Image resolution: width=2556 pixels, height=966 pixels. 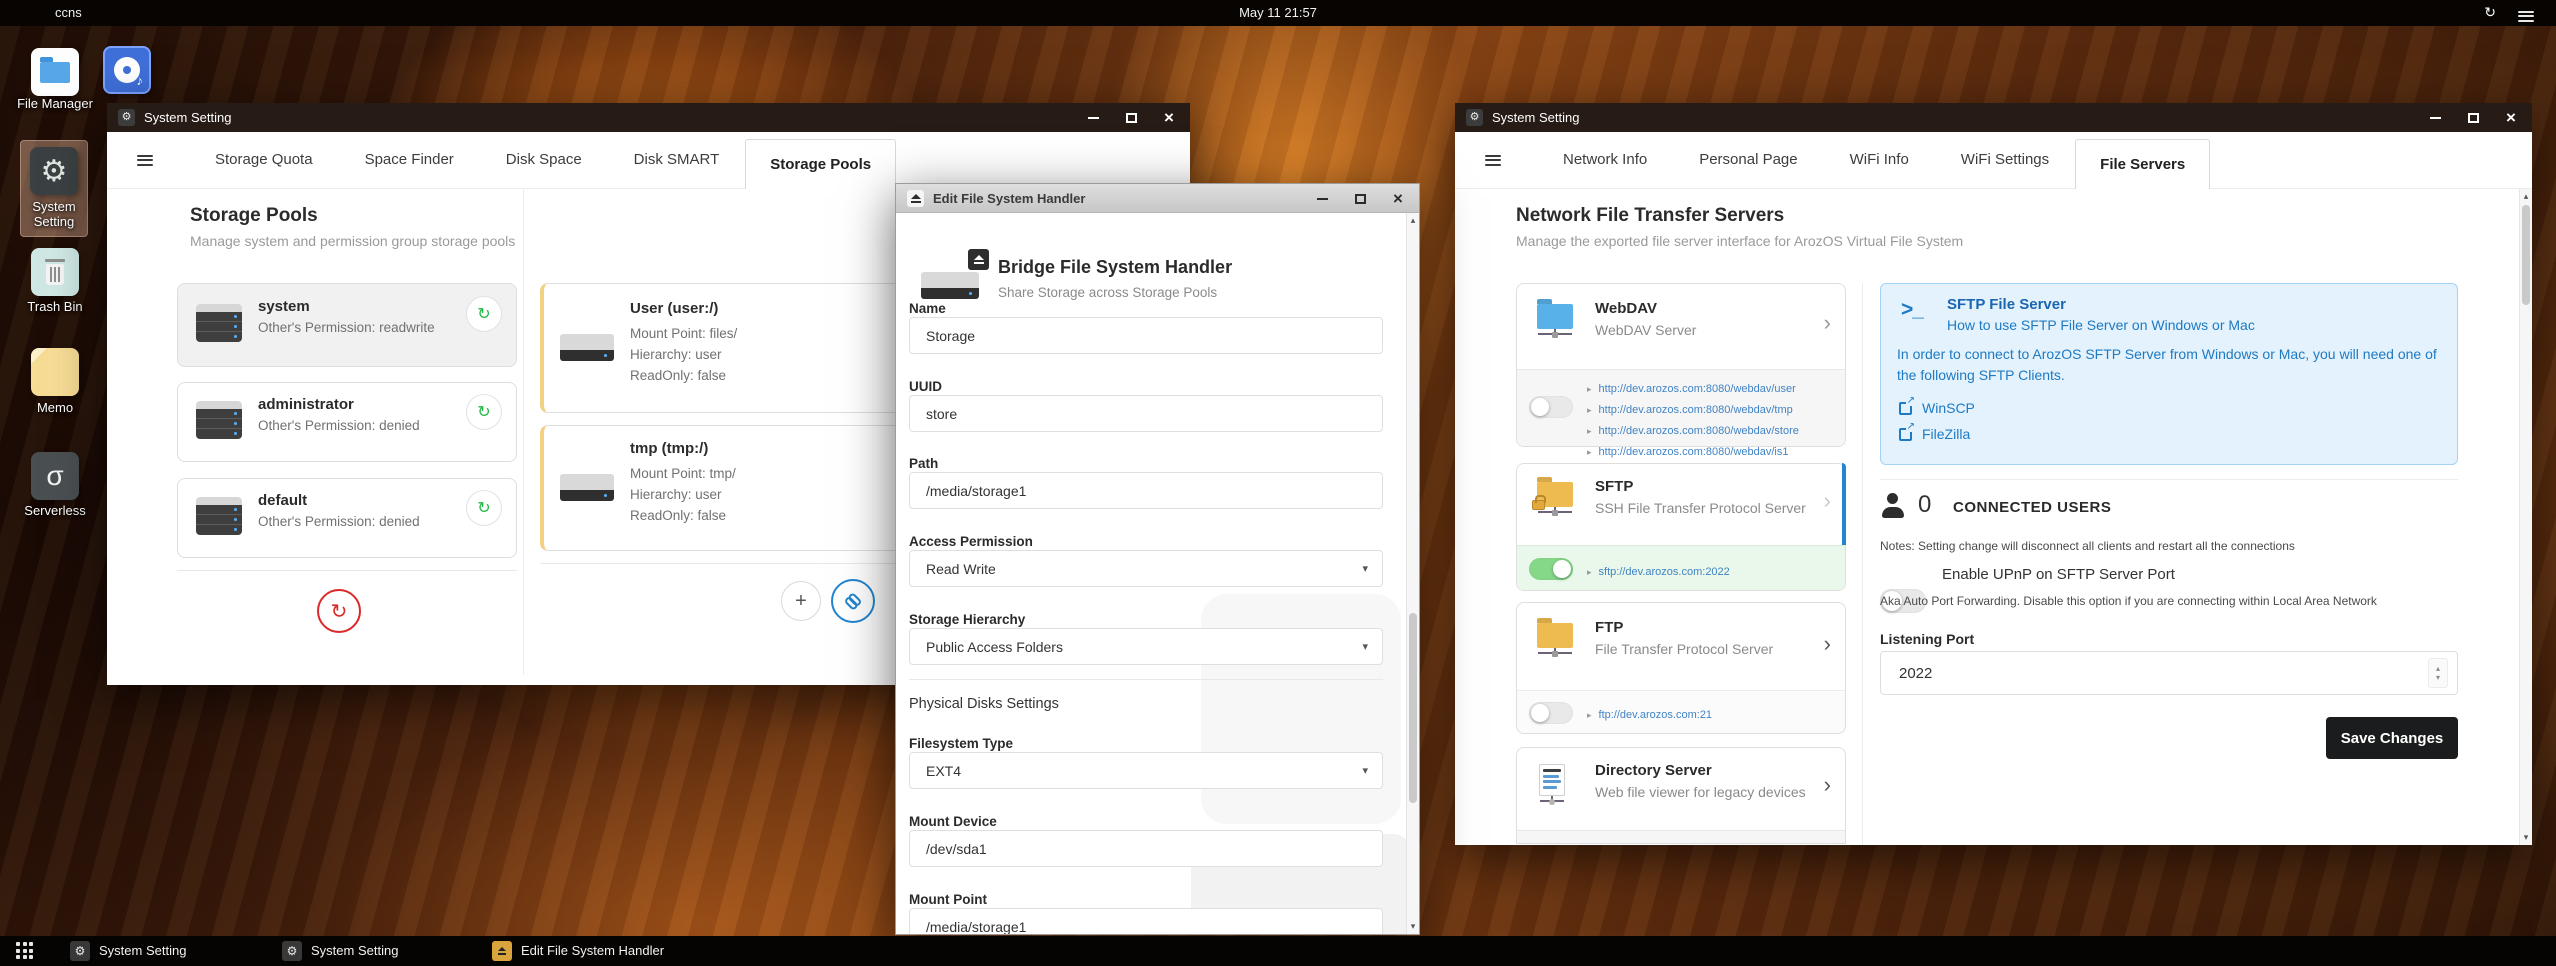 I want to click on tab-space-finder: Space Finder, so click(x=409, y=160).